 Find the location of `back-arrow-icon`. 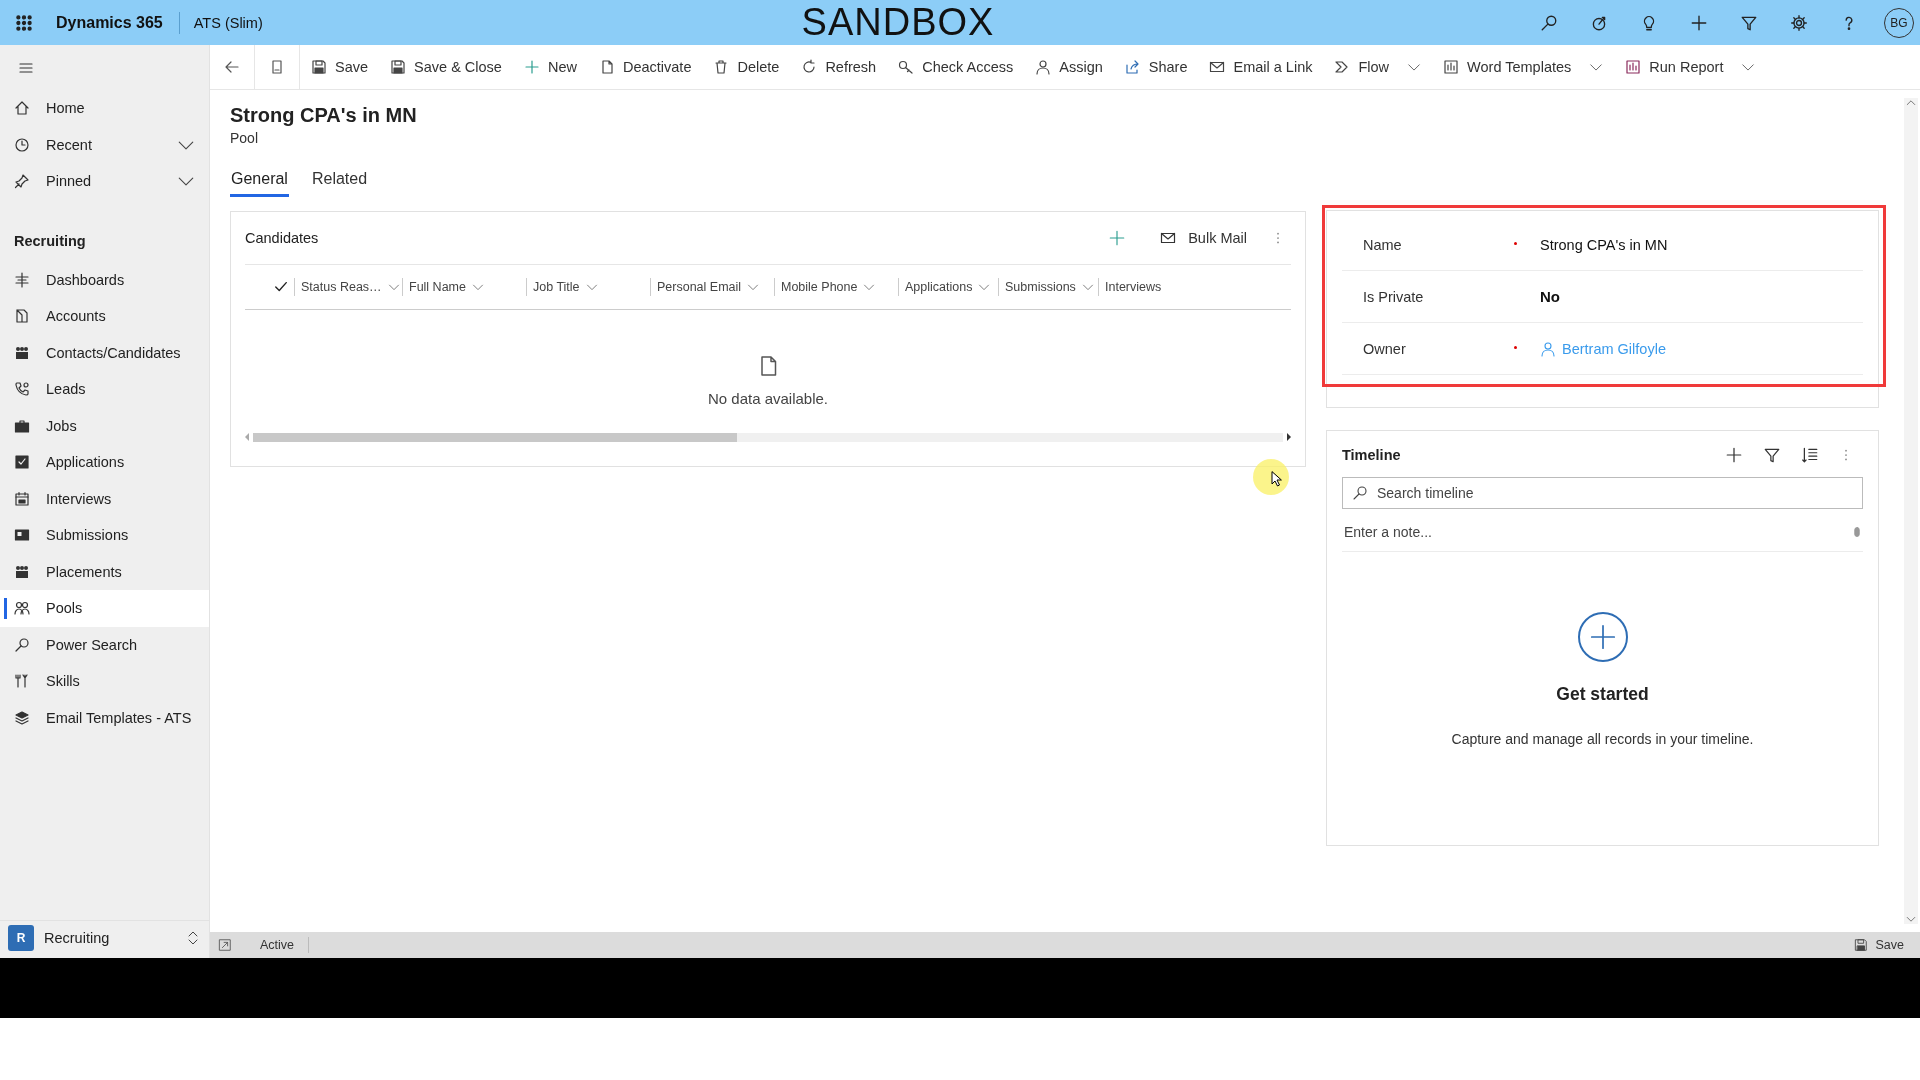

back-arrow-icon is located at coordinates (232, 67).